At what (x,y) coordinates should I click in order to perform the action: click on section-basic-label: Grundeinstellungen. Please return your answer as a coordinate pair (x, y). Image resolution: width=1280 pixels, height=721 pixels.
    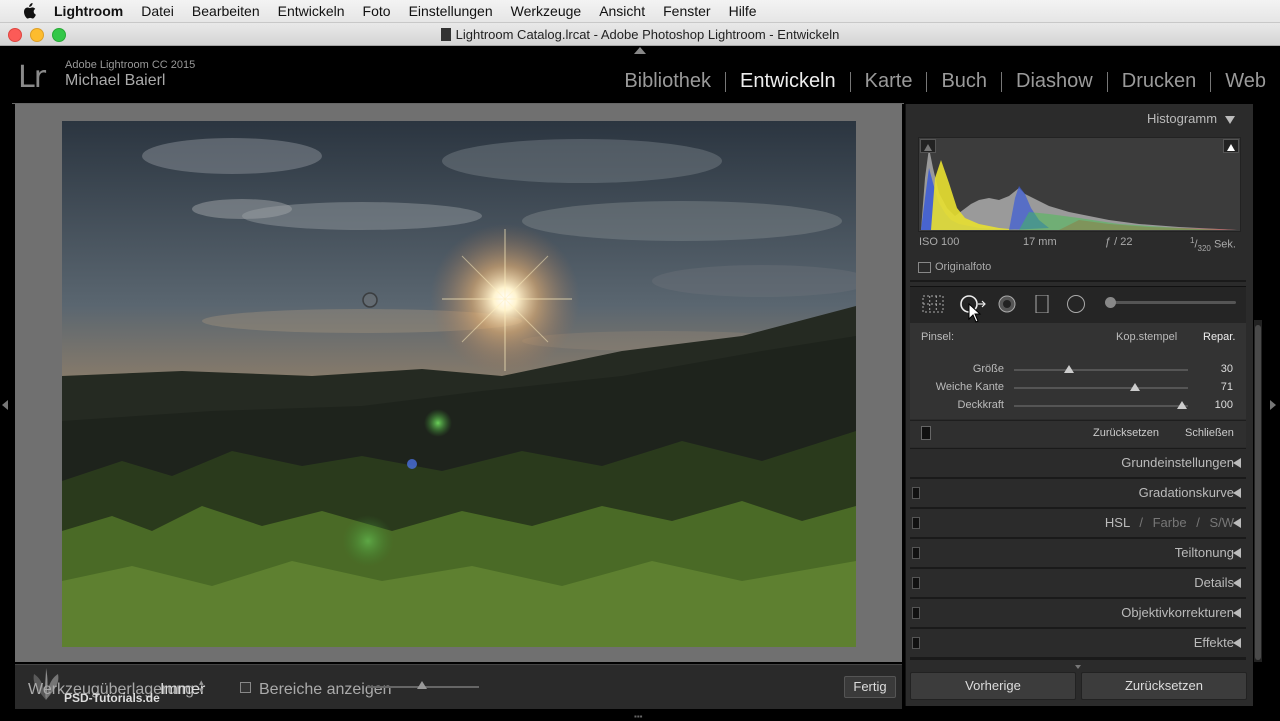
    Looking at the image, I should click on (1177, 462).